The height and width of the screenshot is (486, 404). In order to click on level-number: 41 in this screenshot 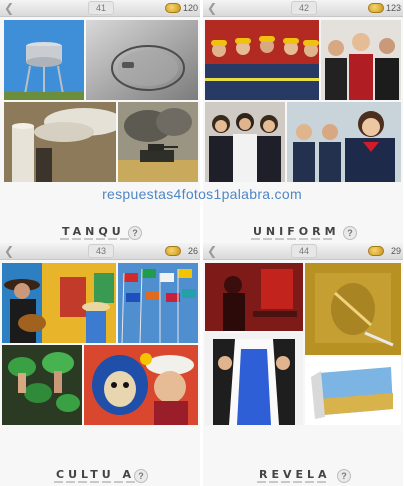, I will do `click(101, 8)`.